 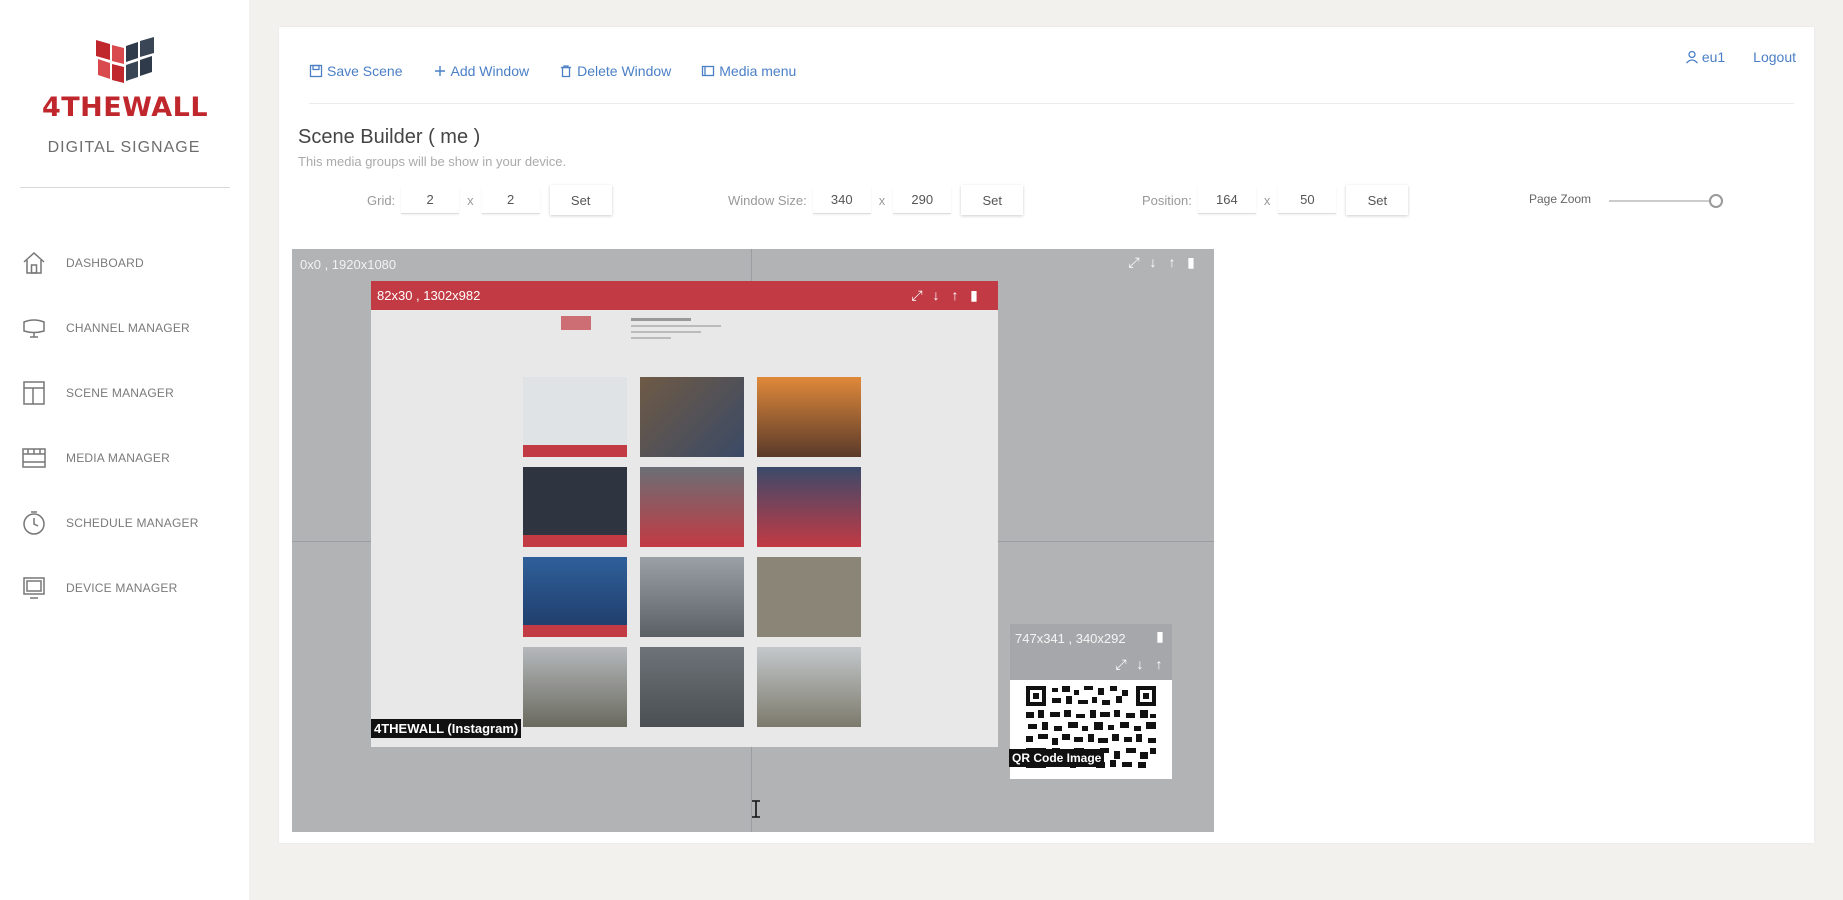 What do you see at coordinates (127, 457) in the screenshot?
I see `sidebar-item-media-manager: MEDIA MANAGER` at bounding box center [127, 457].